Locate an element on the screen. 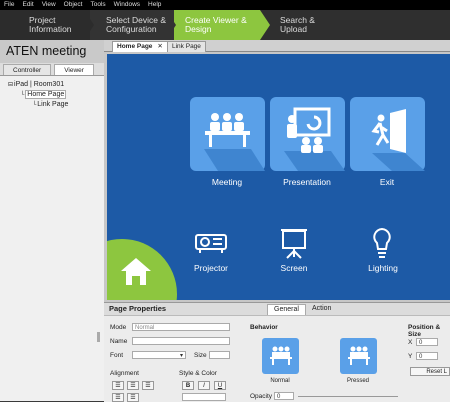 The image size is (450, 402). font-select: ▾ is located at coordinates (159, 355).